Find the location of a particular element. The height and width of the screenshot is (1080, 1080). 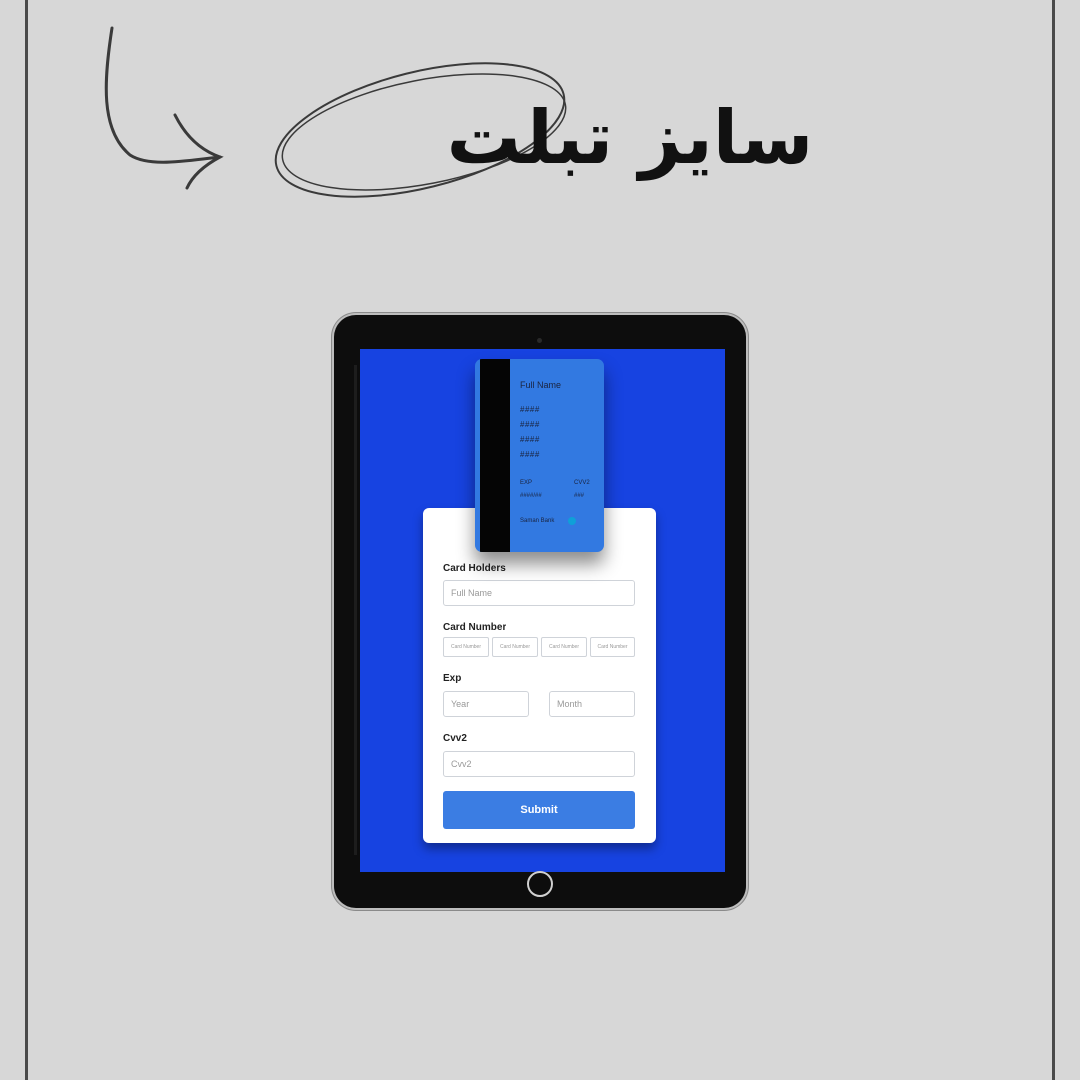

submit-button: Submit is located at coordinates (539, 810).